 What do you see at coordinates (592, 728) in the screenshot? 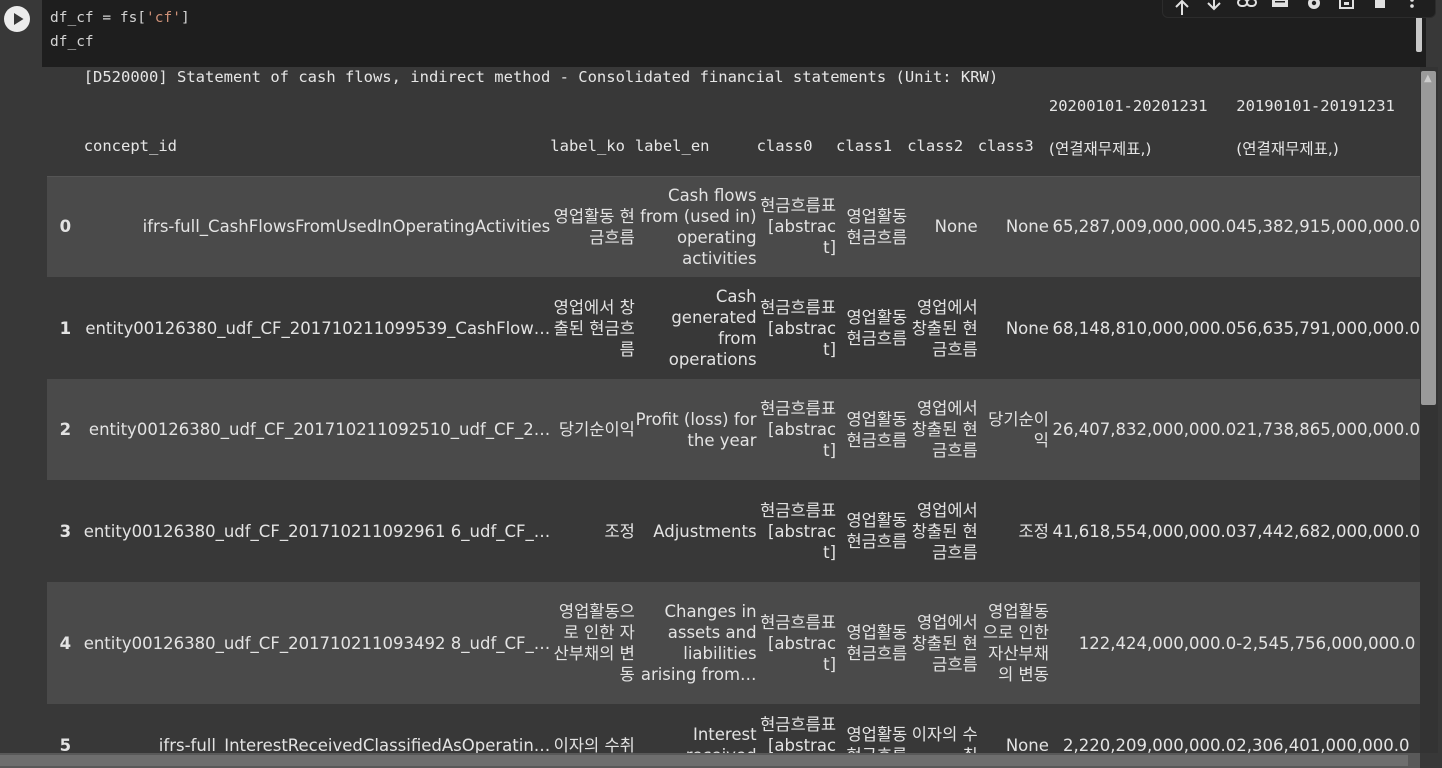
I see `cell-label-ko: 이자의 수취` at bounding box center [592, 728].